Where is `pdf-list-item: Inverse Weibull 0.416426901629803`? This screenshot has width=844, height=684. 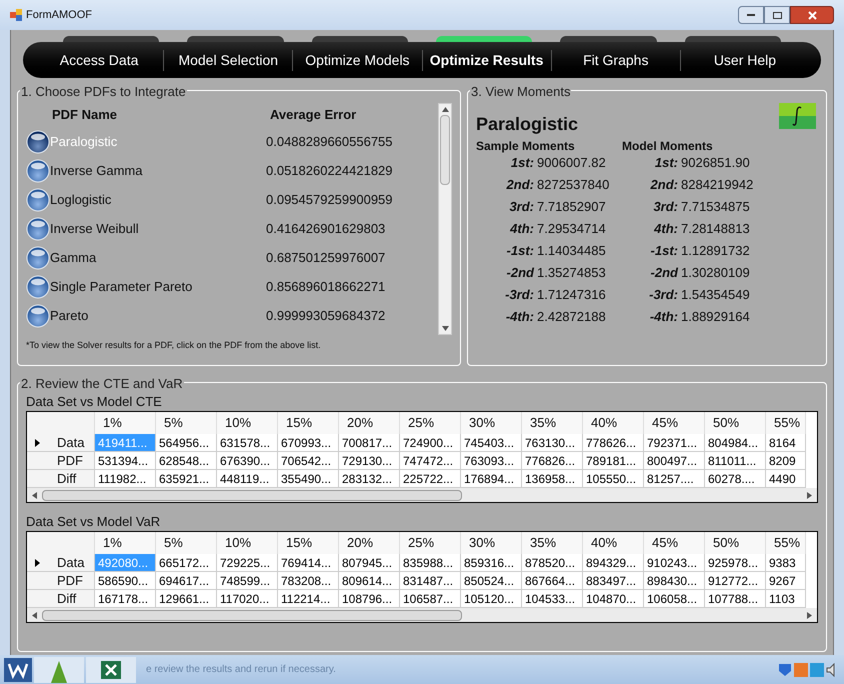
pdf-list-item: Inverse Weibull 0.416426901629803 is located at coordinates (232, 228).